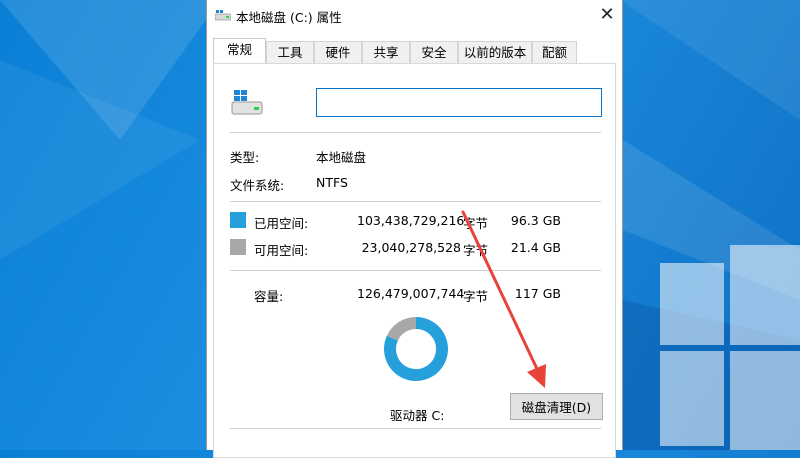 This screenshot has height=458, width=800. What do you see at coordinates (247, 102) in the screenshot?
I see `drive-large-icon` at bounding box center [247, 102].